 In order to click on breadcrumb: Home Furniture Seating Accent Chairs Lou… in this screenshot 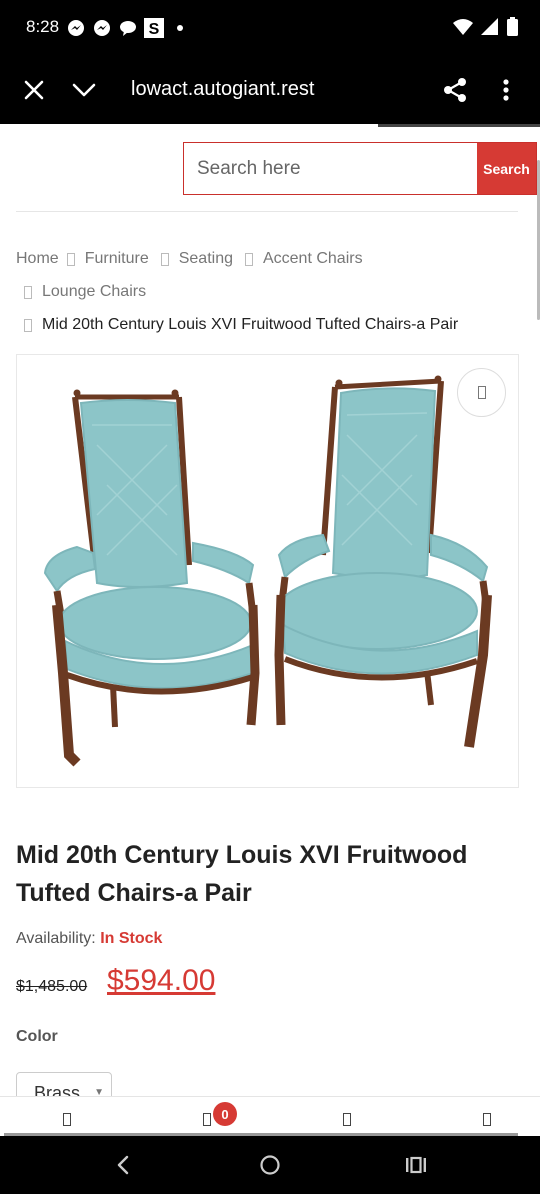, I will do `click(271, 297)`.